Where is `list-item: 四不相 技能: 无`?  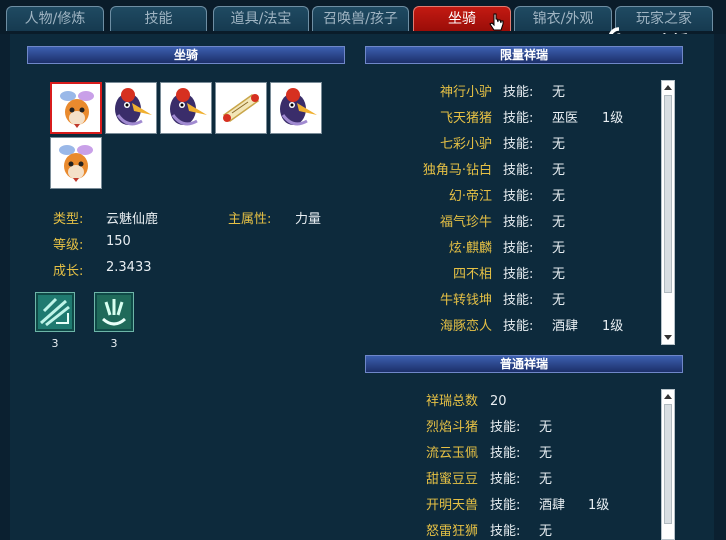
list-item: 四不相 技能: 无 is located at coordinates (517, 275).